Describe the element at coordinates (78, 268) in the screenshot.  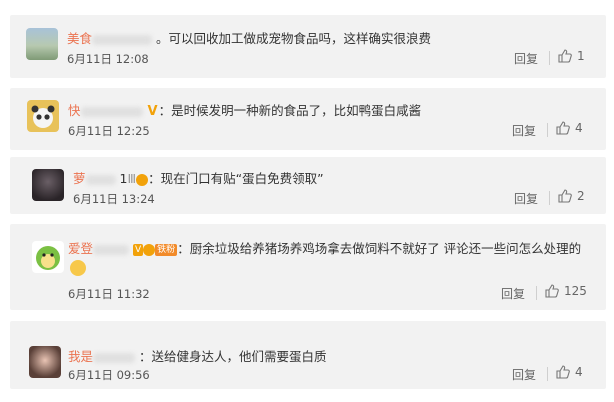
I see `sweat-smile-emoji` at that location.